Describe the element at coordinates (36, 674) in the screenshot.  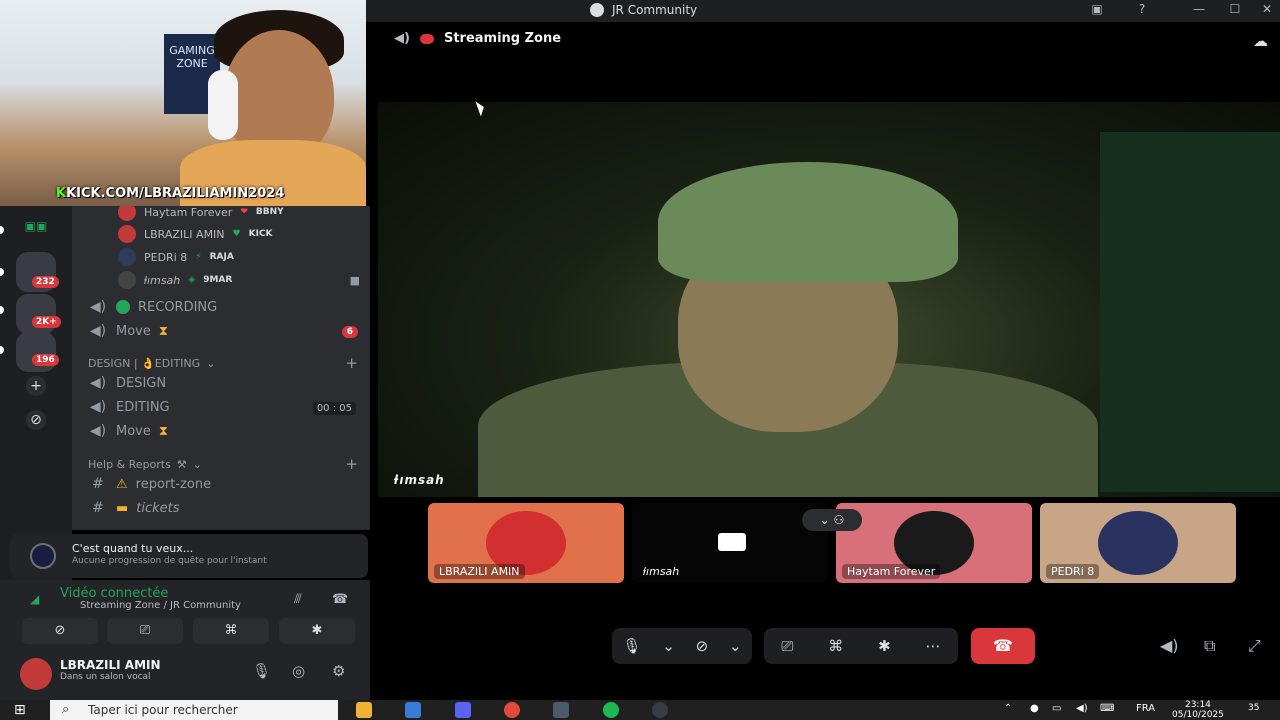
I see `user-avatar` at that location.